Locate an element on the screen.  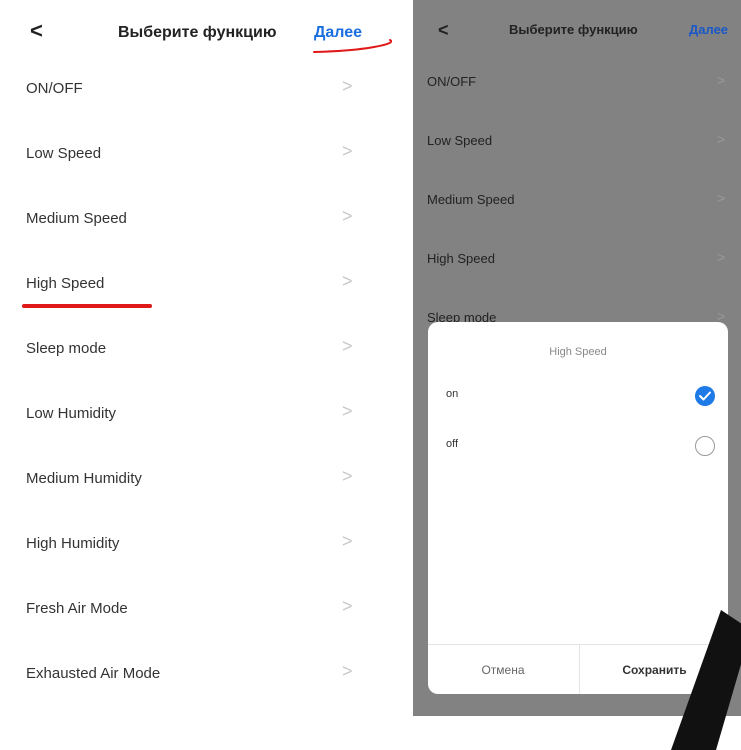
option-label: off is located at coordinates (452, 444).